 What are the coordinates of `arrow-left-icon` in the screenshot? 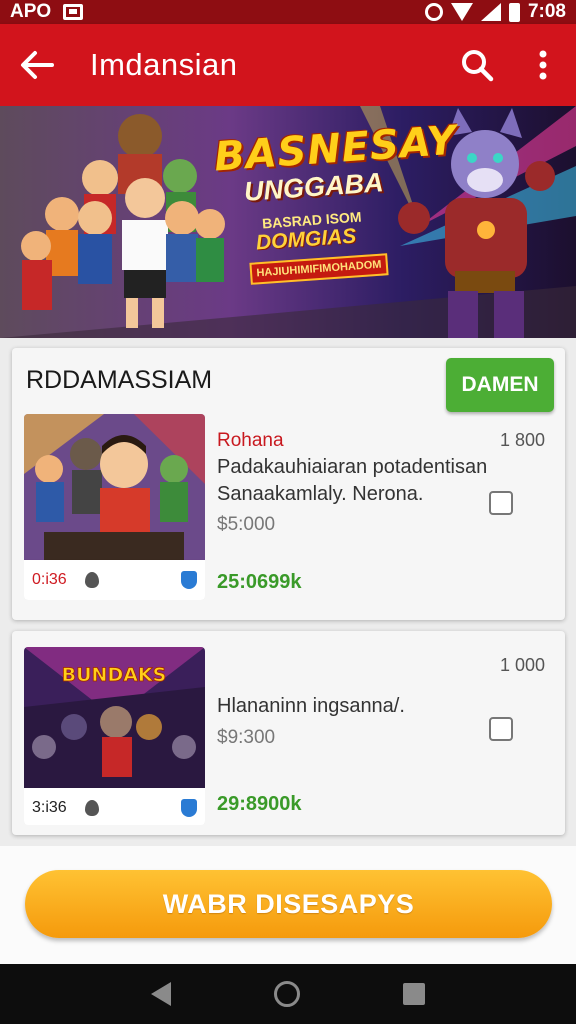 It's located at (37, 65).